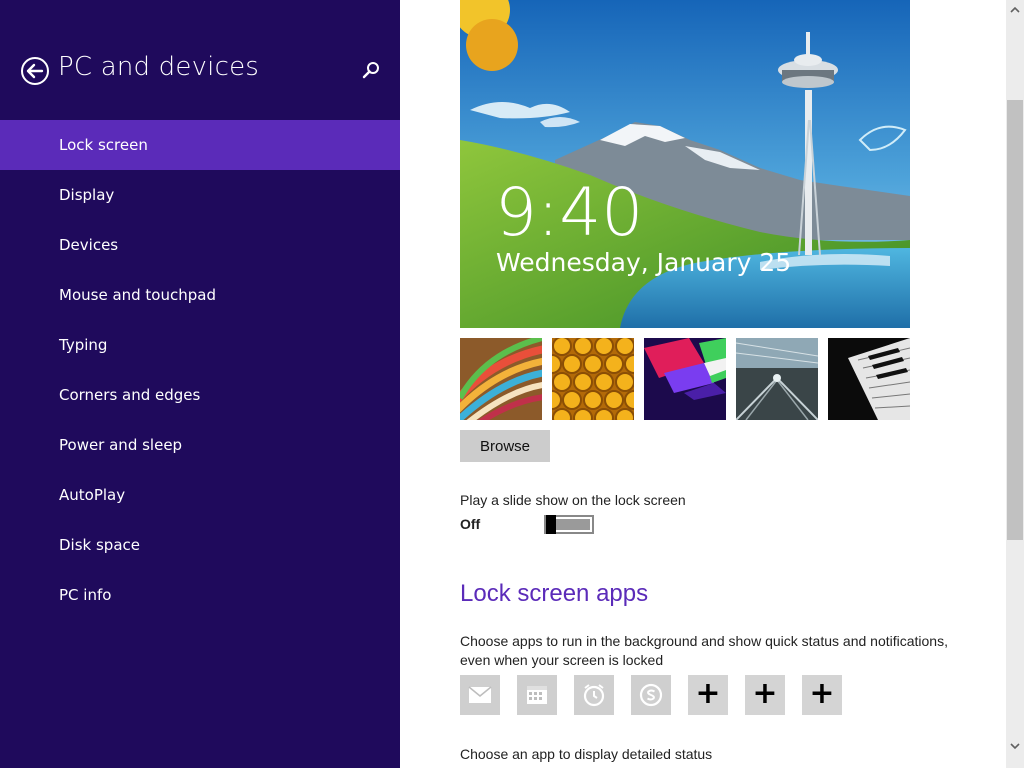 This screenshot has width=1024, height=768. Describe the element at coordinates (644, 262) in the screenshot. I see `lock-screen-date: Wednesday, January 25` at that location.